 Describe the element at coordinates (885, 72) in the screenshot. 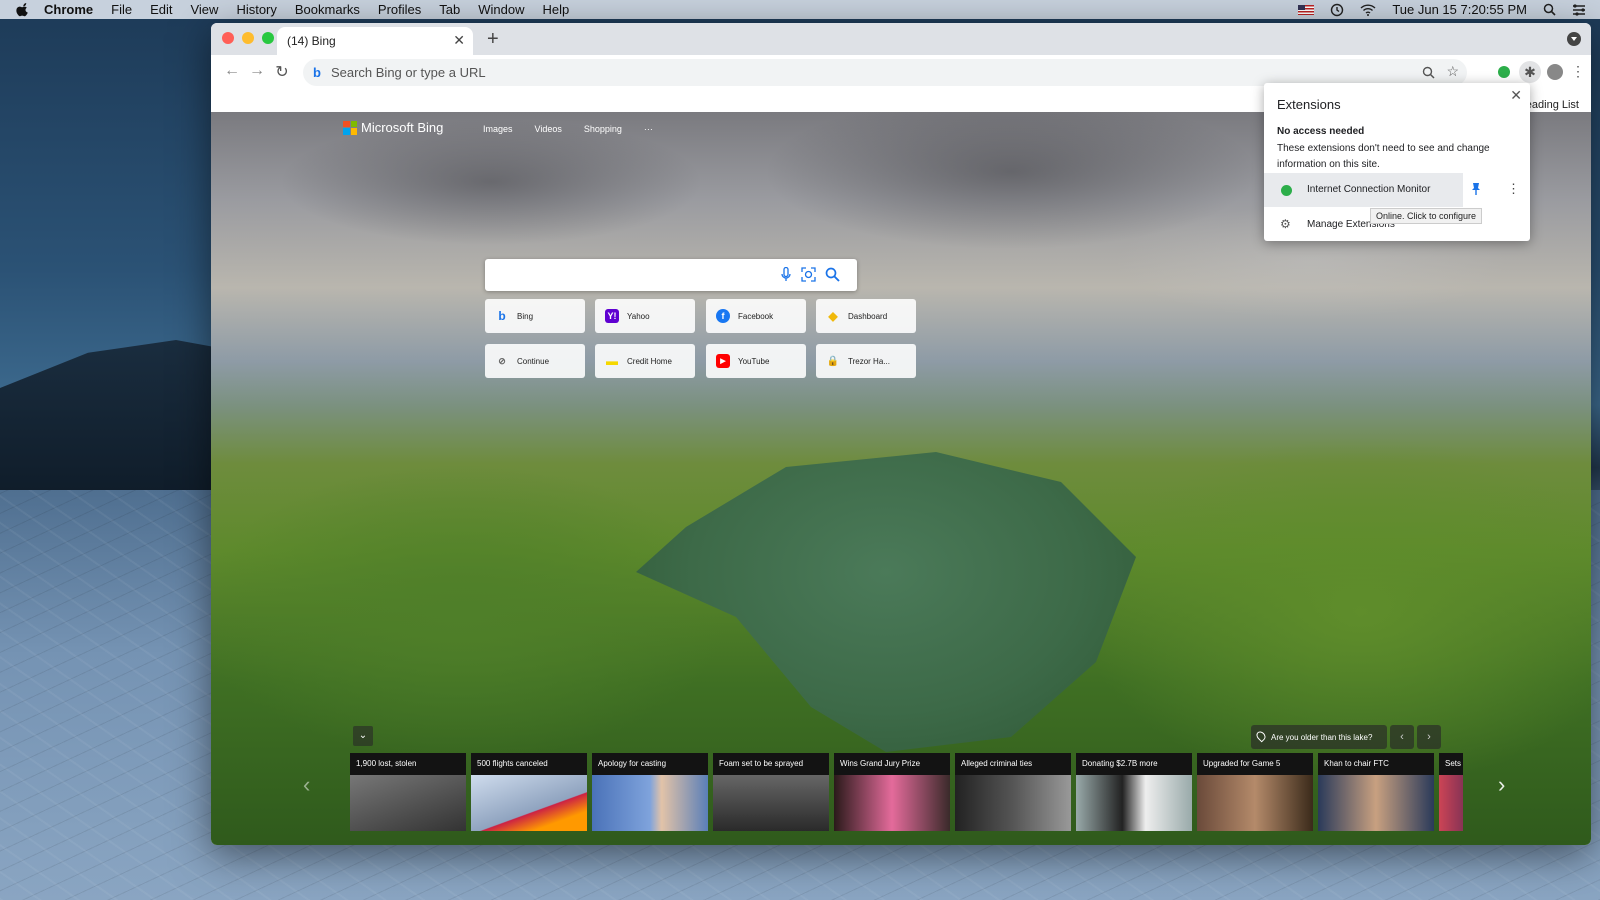

I see `omnibox: b Search Bing or type a URL ☆` at that location.